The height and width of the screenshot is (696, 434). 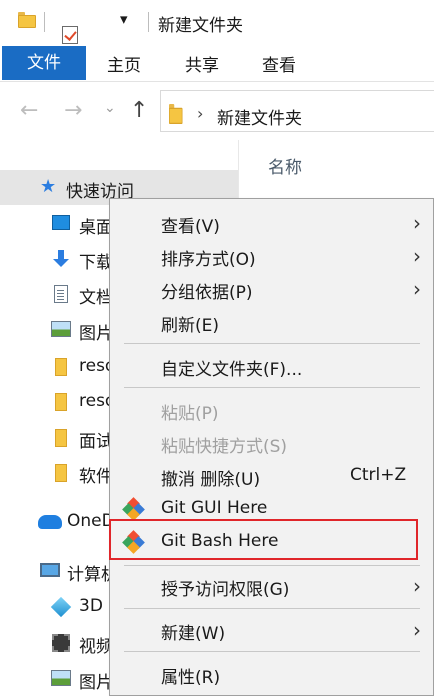 I want to click on nav-item-label: 3D, so click(x=91, y=606).